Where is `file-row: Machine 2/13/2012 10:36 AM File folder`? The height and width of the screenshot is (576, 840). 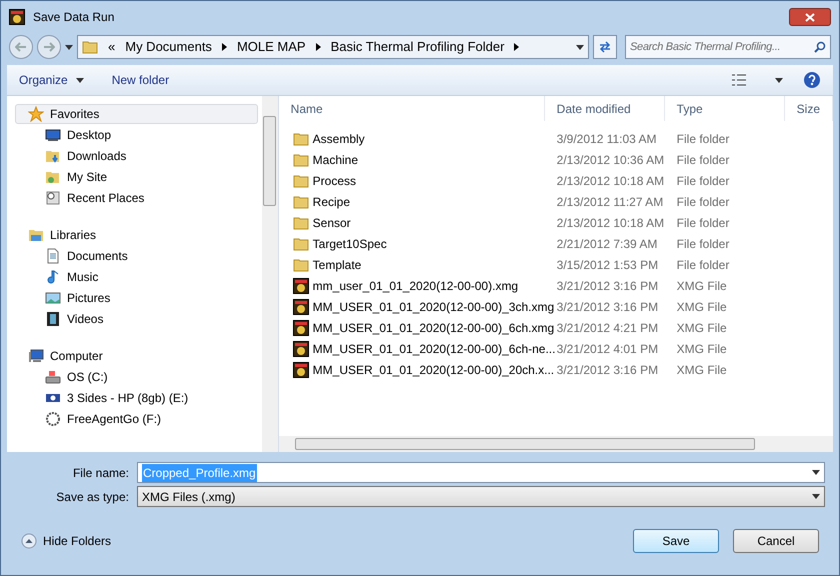
file-row: Machine 2/13/2012 10:36 AM File folder is located at coordinates (555, 159).